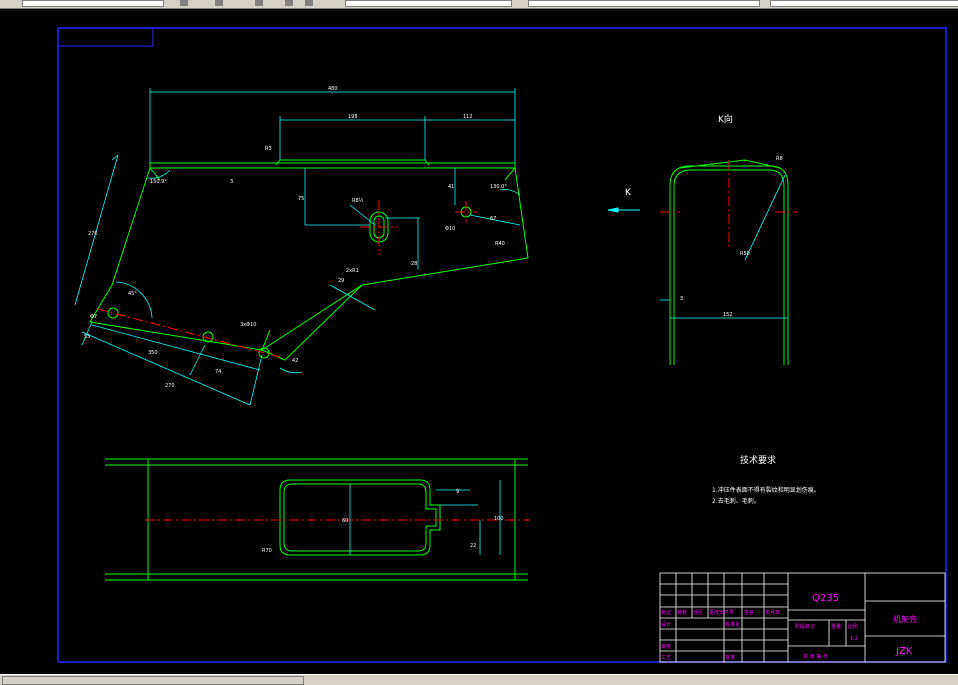 Image resolution: width=958 pixels, height=685 pixels. What do you see at coordinates (248, 325) in the screenshot?
I see `dim-3xphi10: 3xΦ10` at bounding box center [248, 325].